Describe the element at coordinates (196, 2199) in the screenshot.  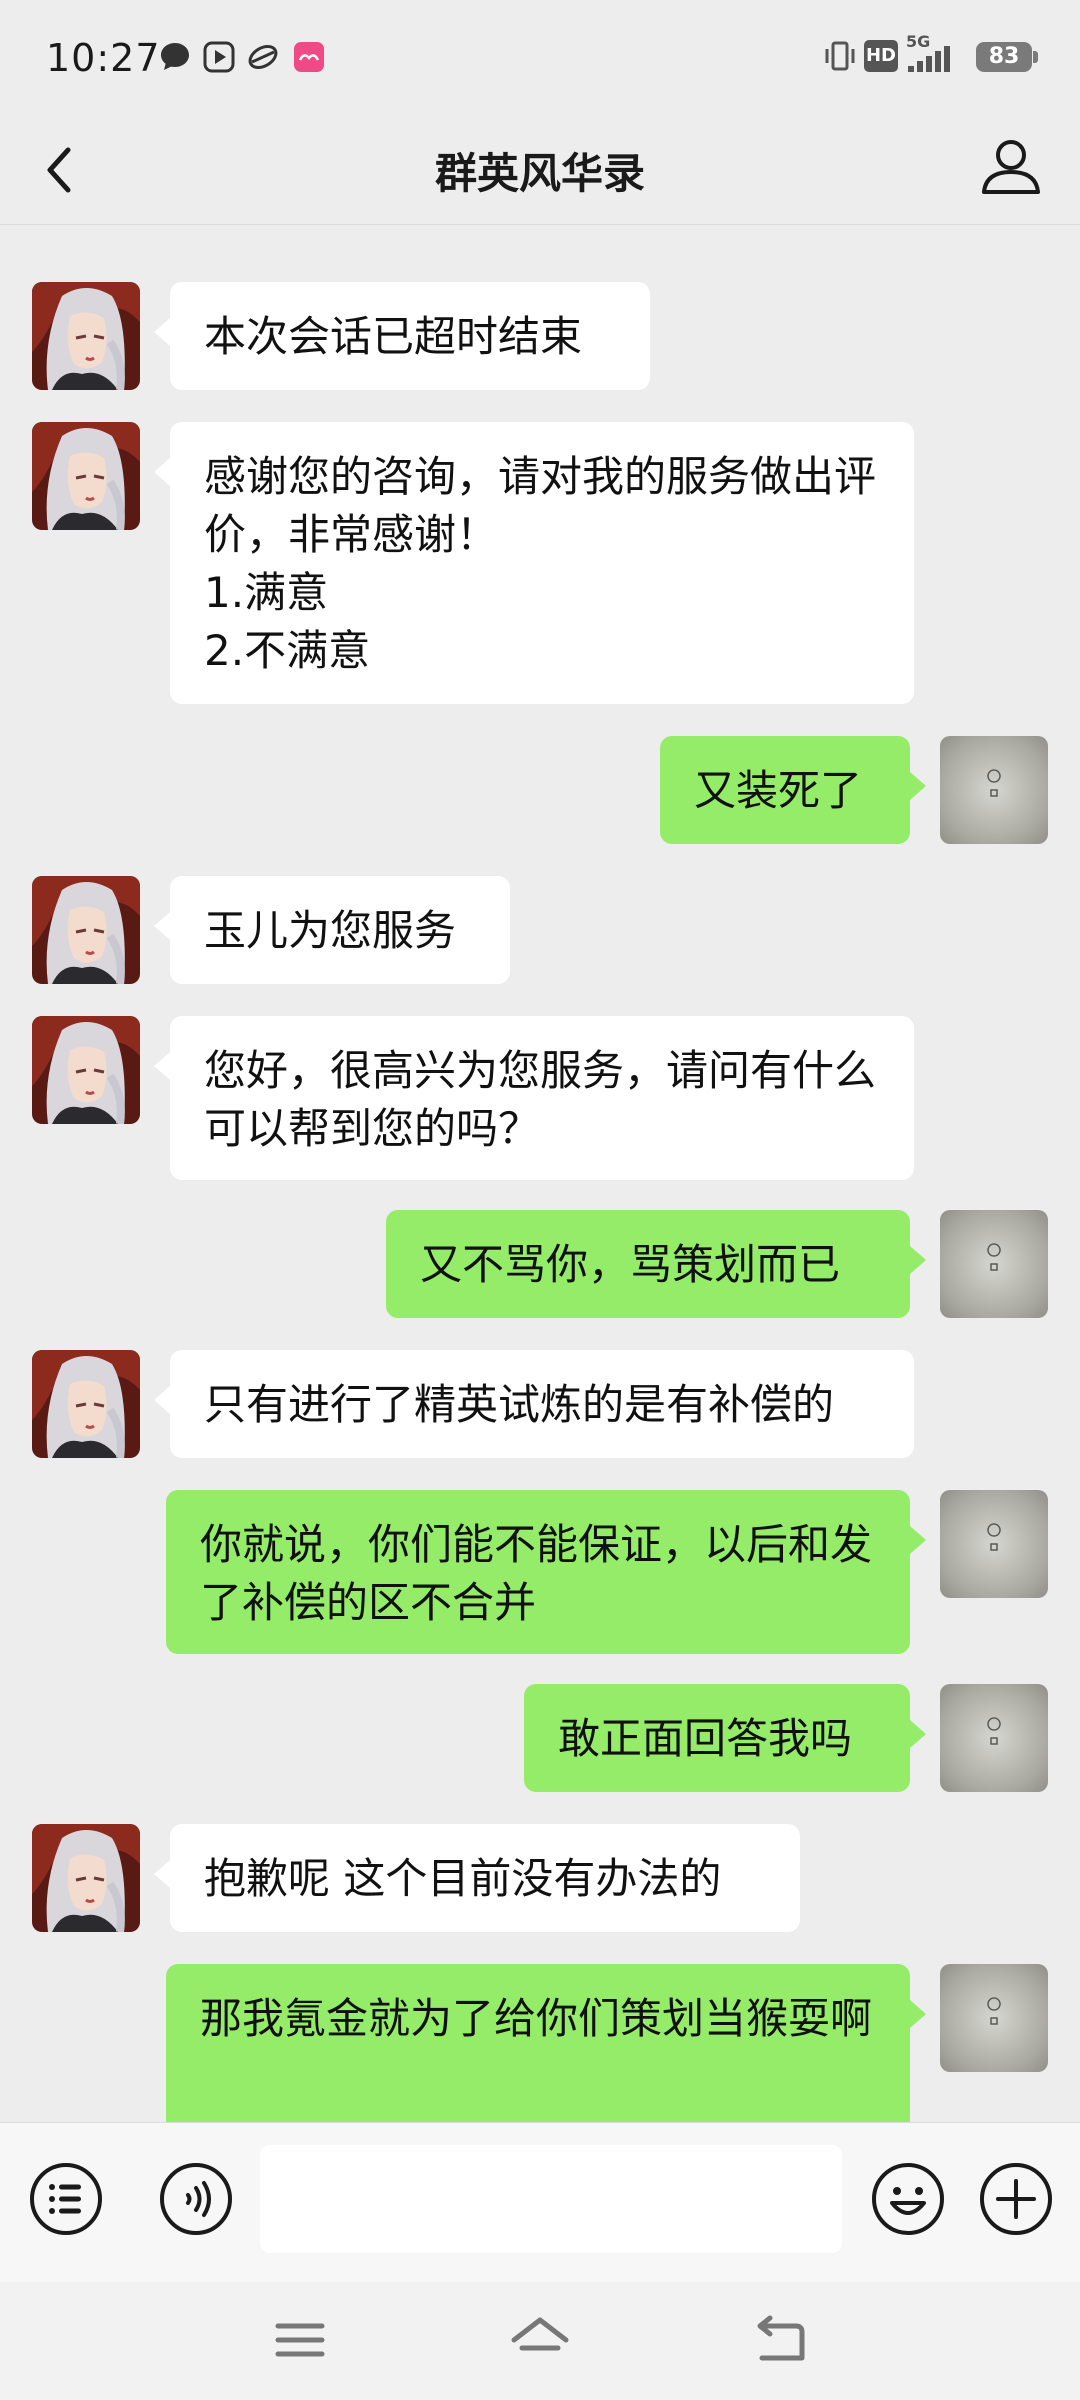
I see `voice-input-icon` at that location.